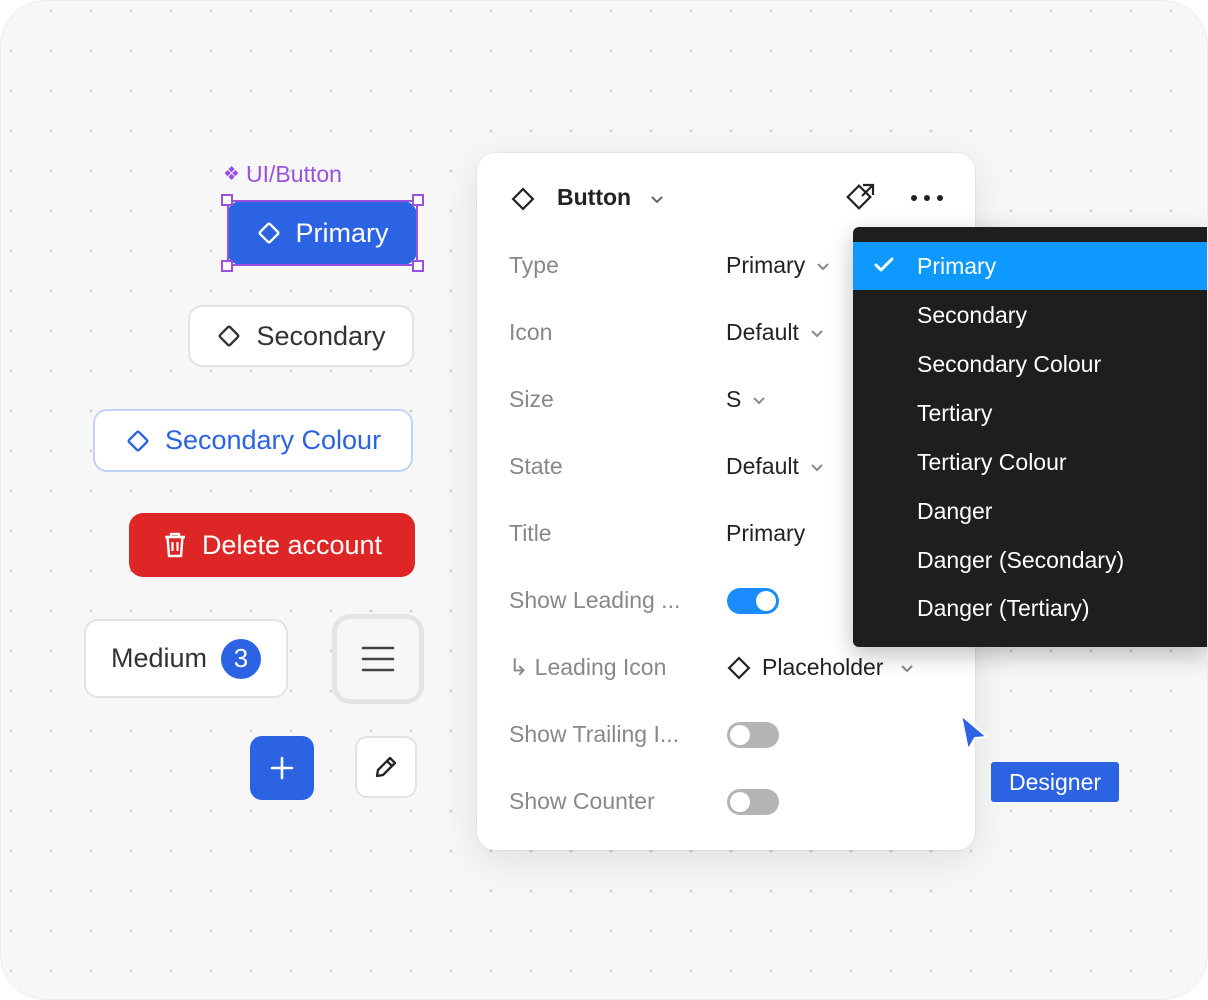  What do you see at coordinates (1030, 560) in the screenshot?
I see `dropdown-option-danger-secondary: Danger (Secondary)` at bounding box center [1030, 560].